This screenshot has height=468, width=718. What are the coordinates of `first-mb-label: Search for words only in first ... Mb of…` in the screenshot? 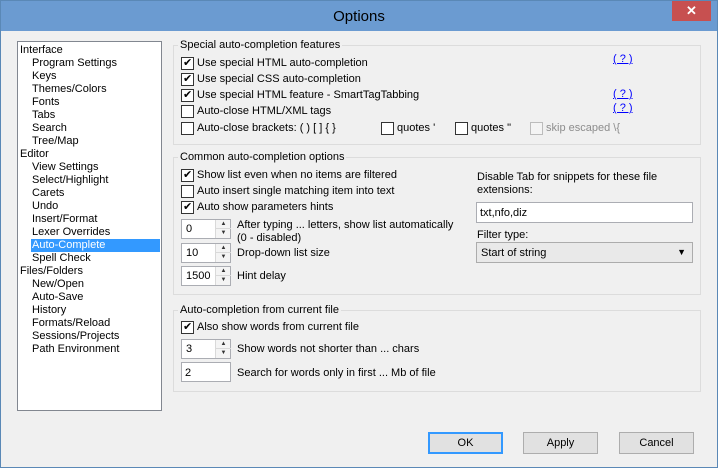 It's located at (336, 373).